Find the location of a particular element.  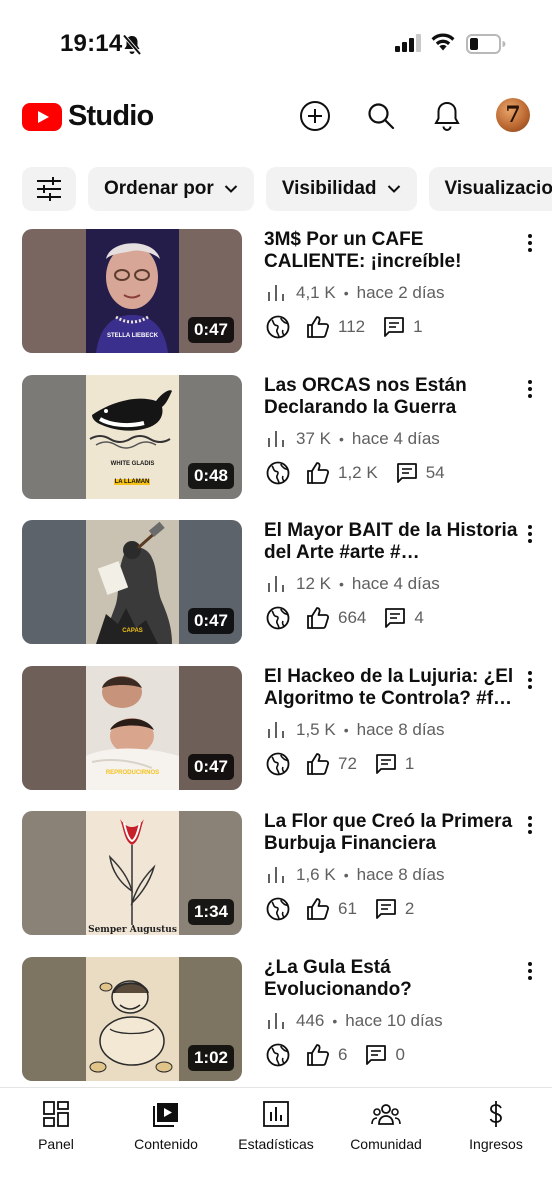

nav-community: Comunidad is located at coordinates (386, 1126).